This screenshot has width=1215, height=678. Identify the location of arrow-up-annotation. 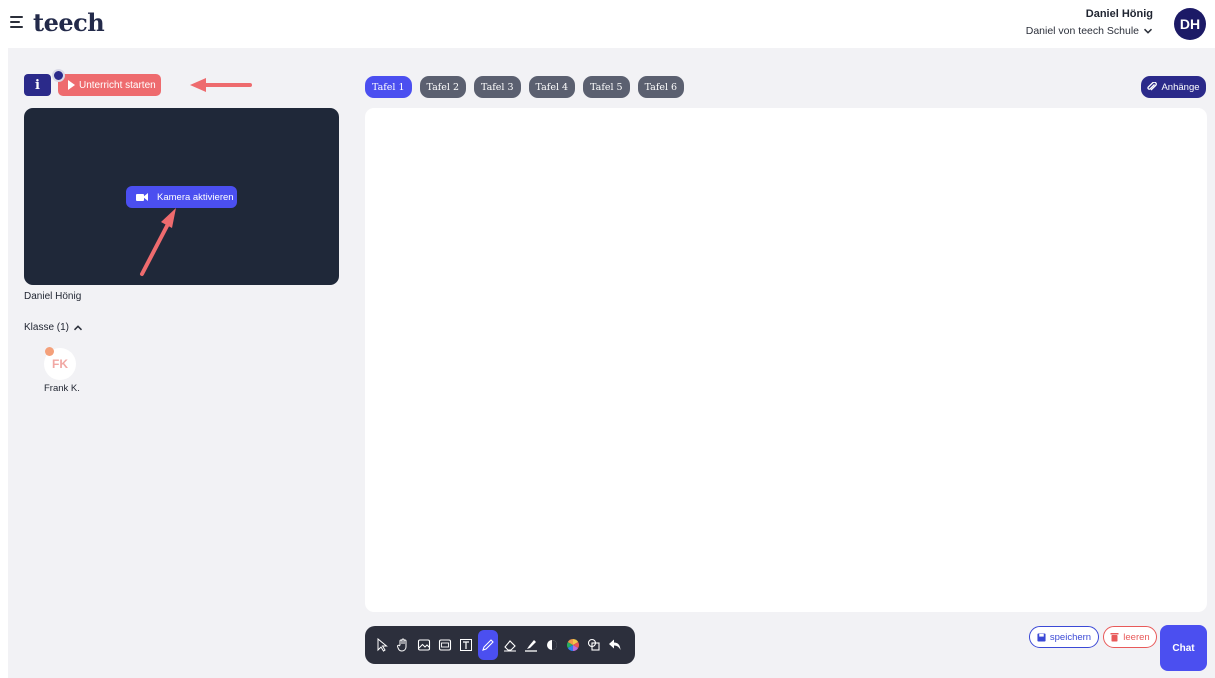
(158, 242).